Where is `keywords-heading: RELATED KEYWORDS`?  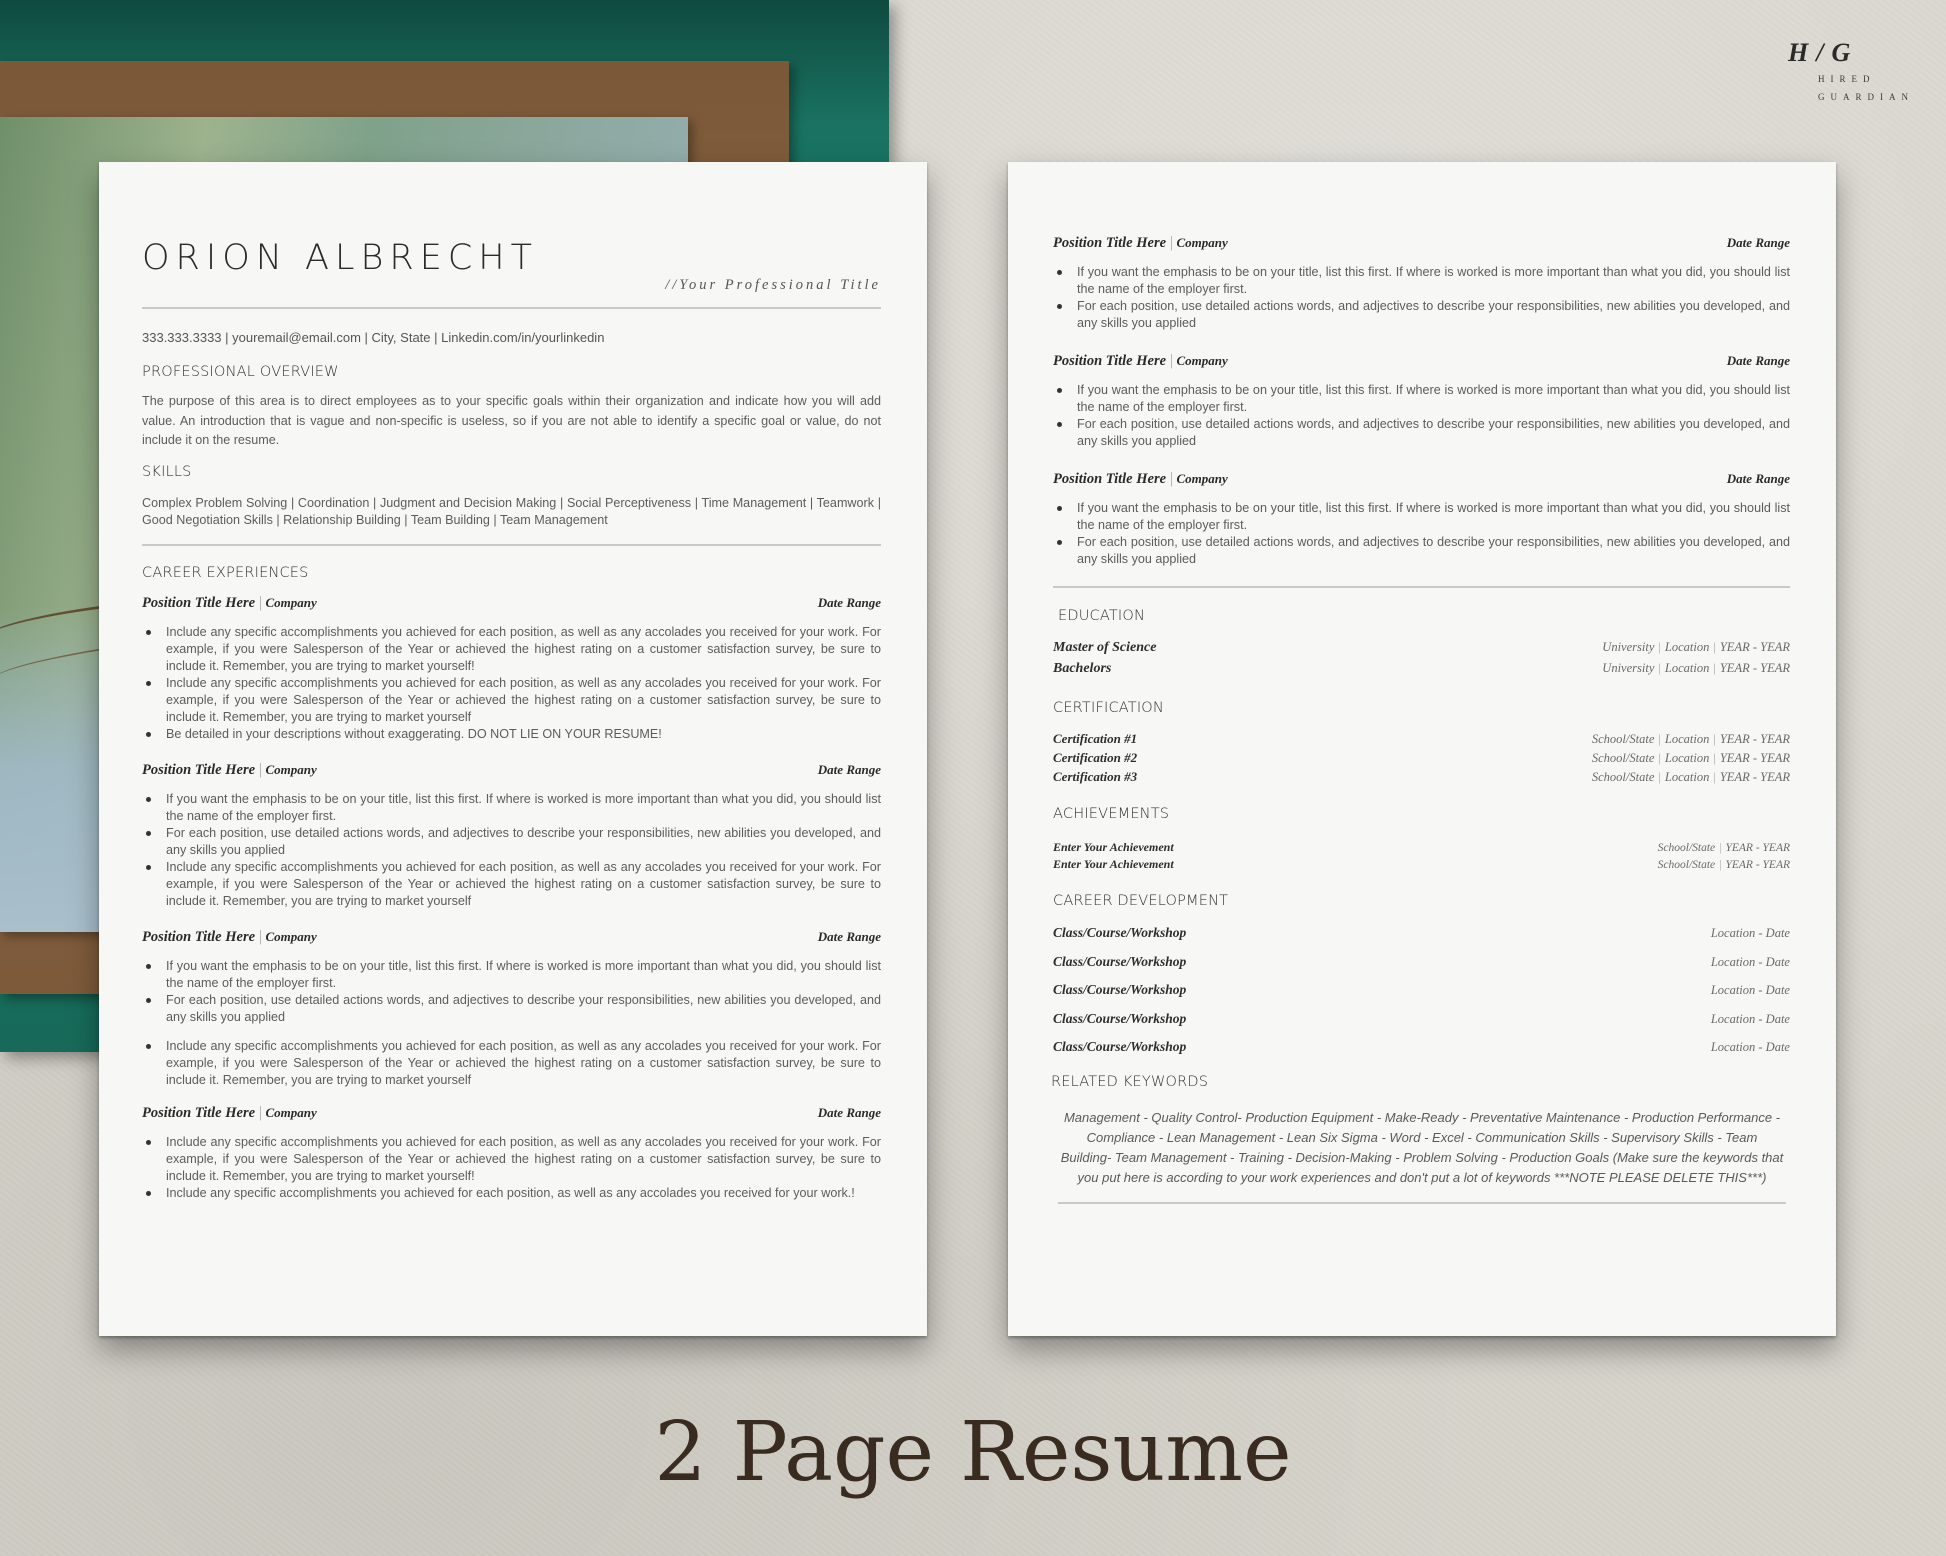 keywords-heading: RELATED KEYWORDS is located at coordinates (1130, 1082).